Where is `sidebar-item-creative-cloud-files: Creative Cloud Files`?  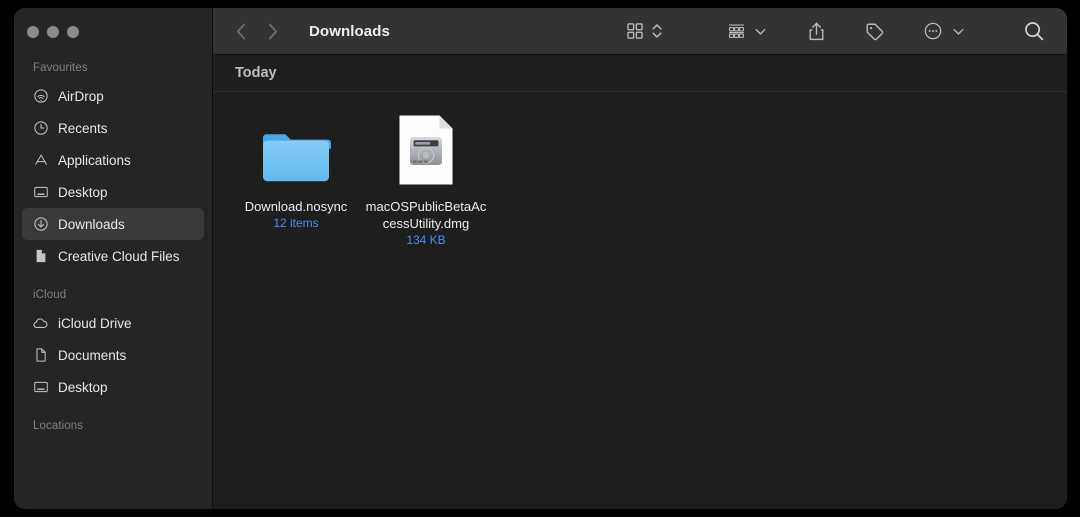 sidebar-item-creative-cloud-files: Creative Cloud Files is located at coordinates (113, 256).